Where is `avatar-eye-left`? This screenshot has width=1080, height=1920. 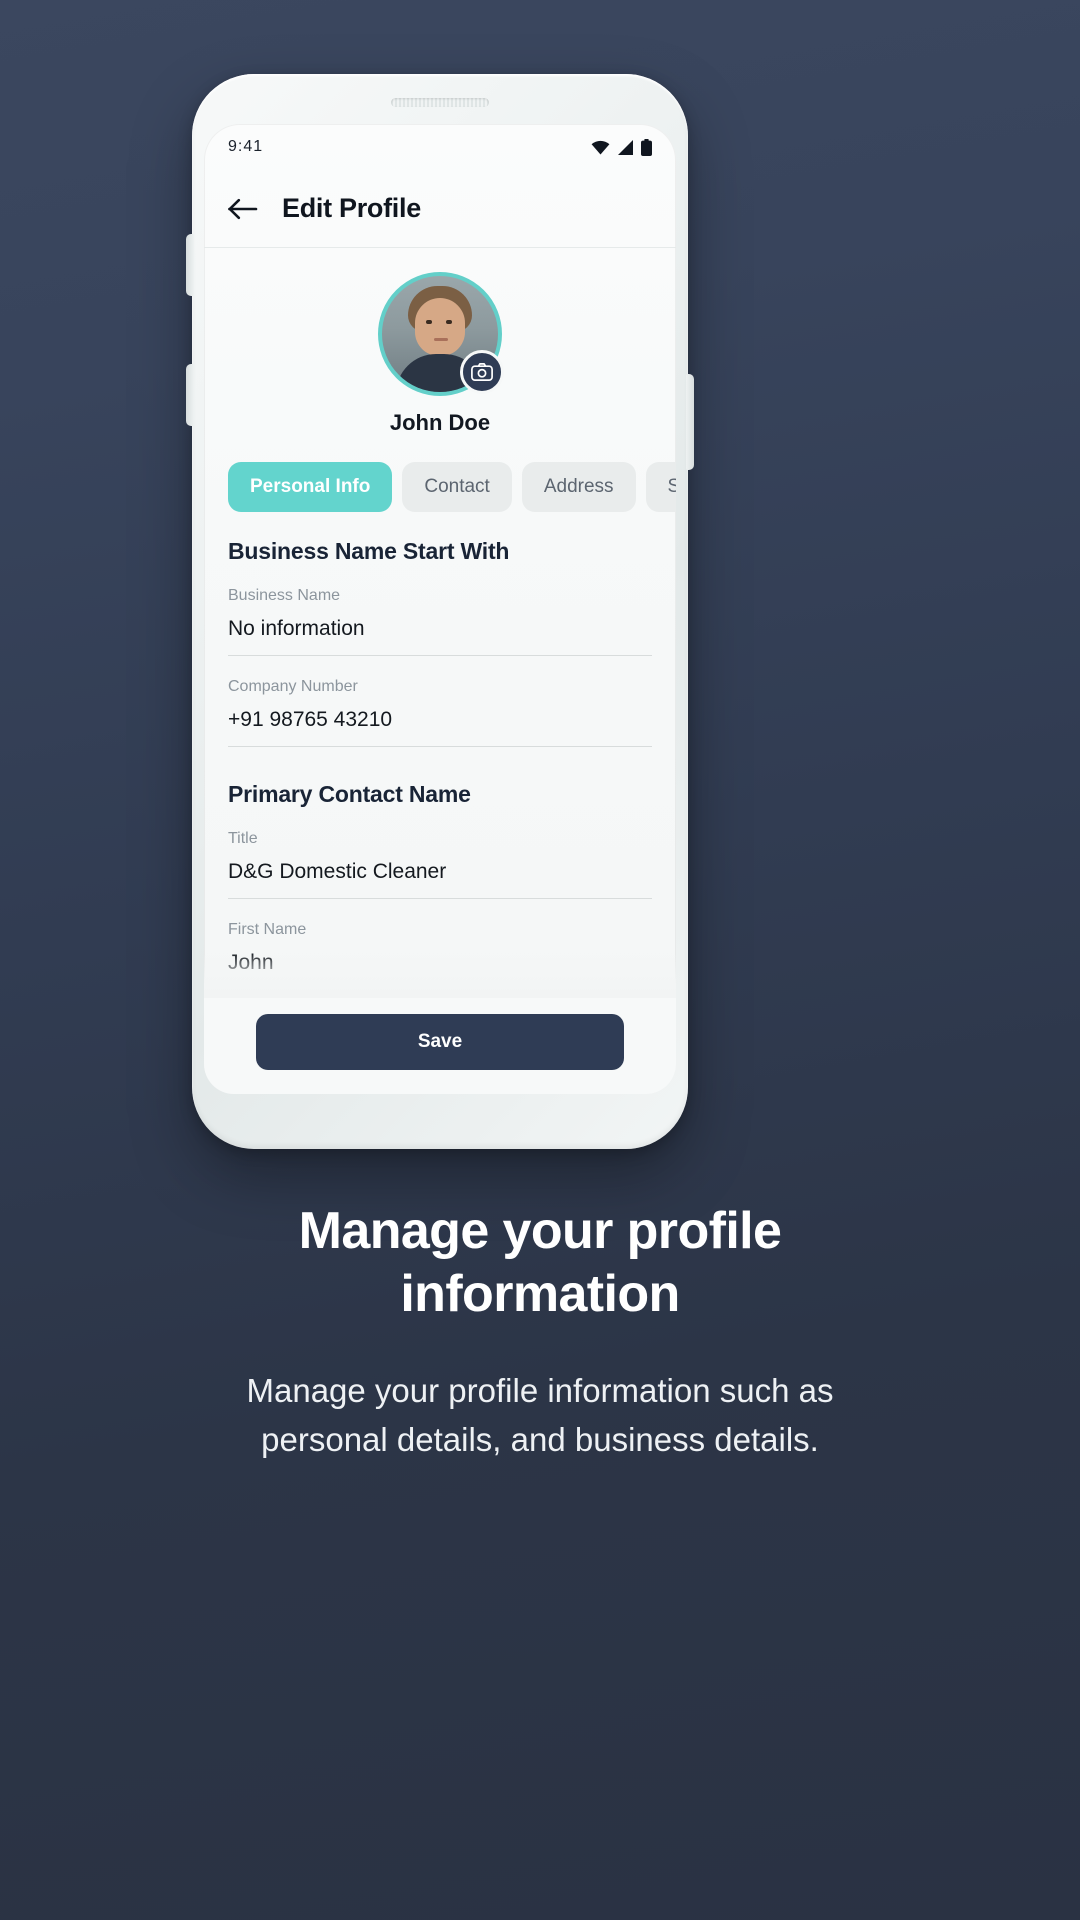
avatar-eye-left is located at coordinates (429, 322).